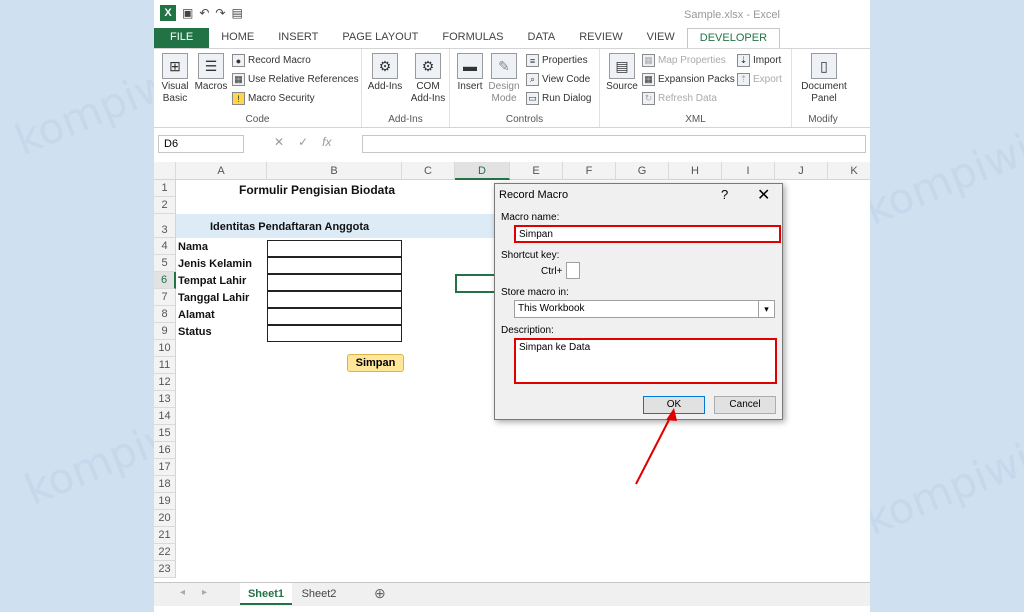 Image resolution: width=1024 pixels, height=612 pixels. What do you see at coordinates (849, 171) in the screenshot?
I see `column-header: K` at bounding box center [849, 171].